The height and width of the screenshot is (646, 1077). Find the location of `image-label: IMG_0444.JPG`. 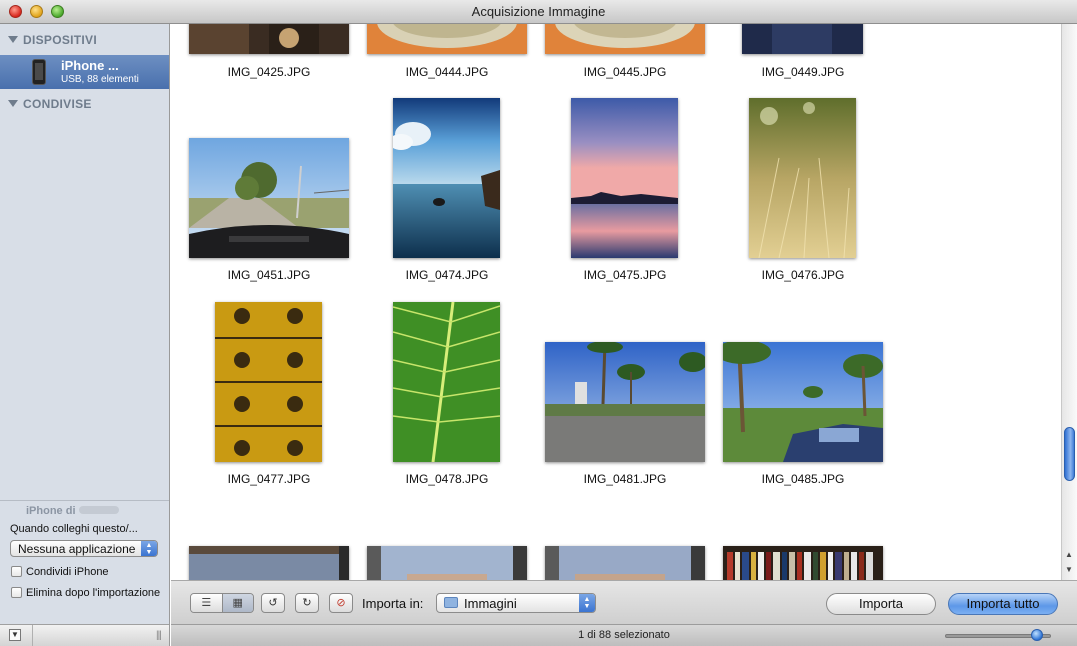

image-label: IMG_0444.JPG is located at coordinates (447, 72).